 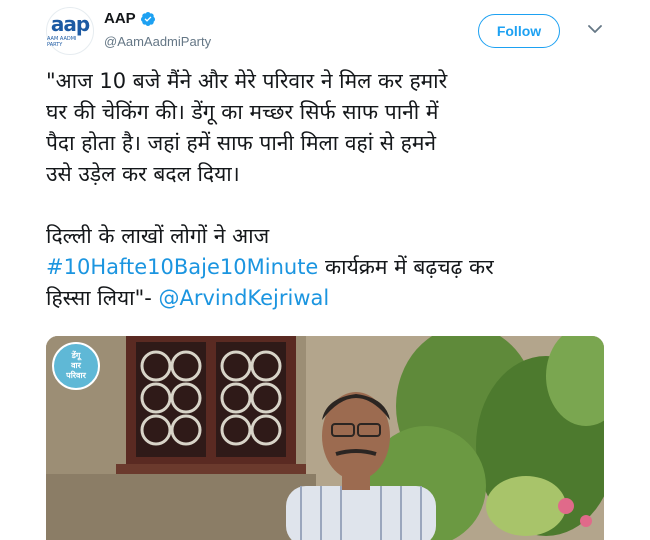 What do you see at coordinates (143, 174) in the screenshot?
I see `tweet-text-line: उसे उड़ेल कर बदल दिया।` at bounding box center [143, 174].